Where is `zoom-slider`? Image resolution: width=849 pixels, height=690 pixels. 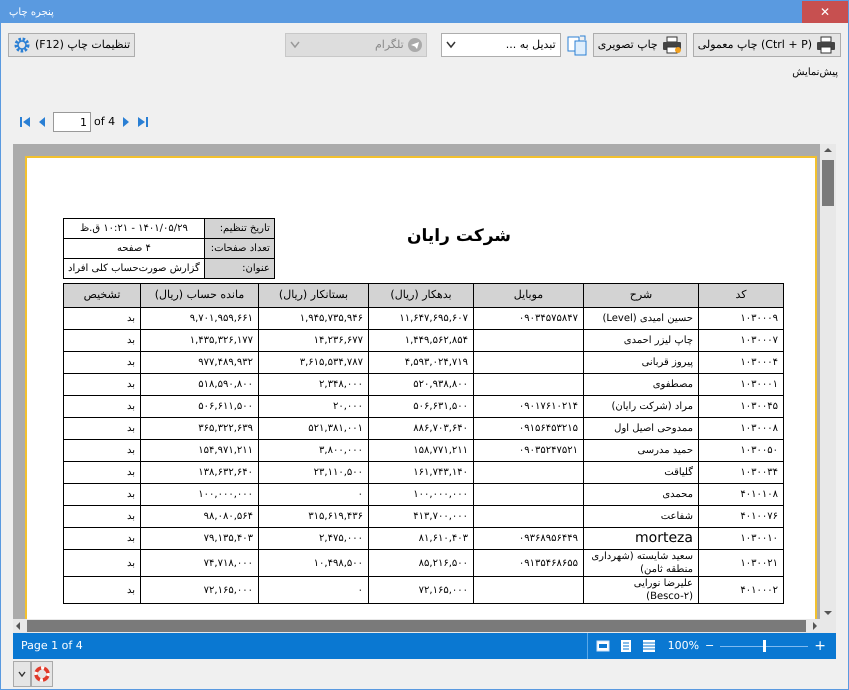
zoom-slider is located at coordinates (764, 646).